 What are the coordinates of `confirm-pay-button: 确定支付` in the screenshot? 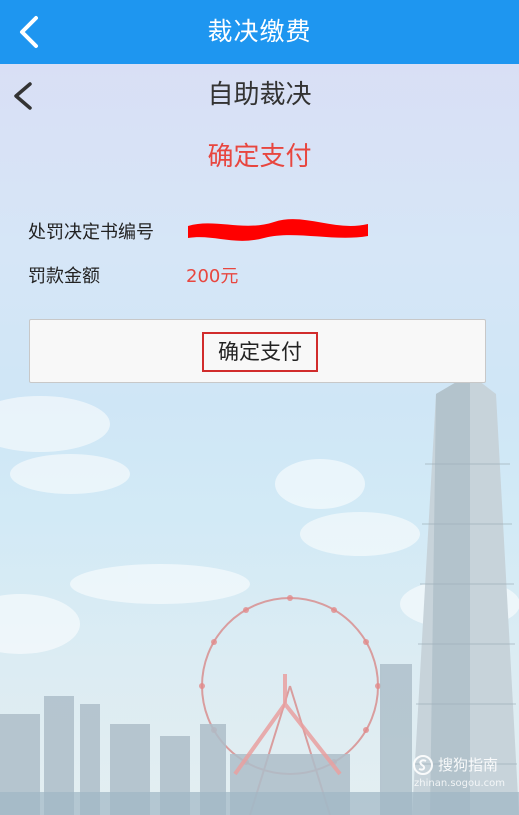 It's located at (257, 351).